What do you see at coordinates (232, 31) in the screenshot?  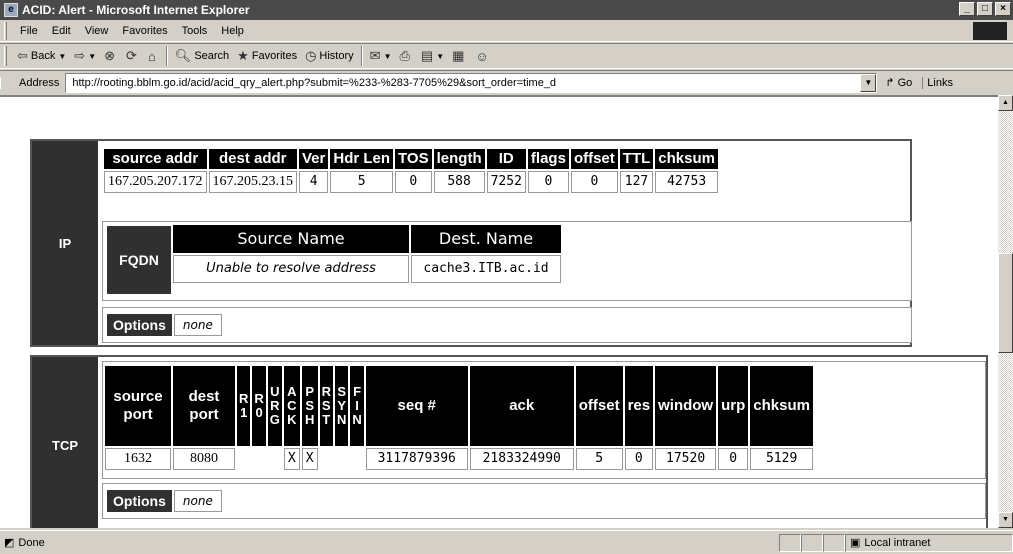 I see `menu-help: Help` at bounding box center [232, 31].